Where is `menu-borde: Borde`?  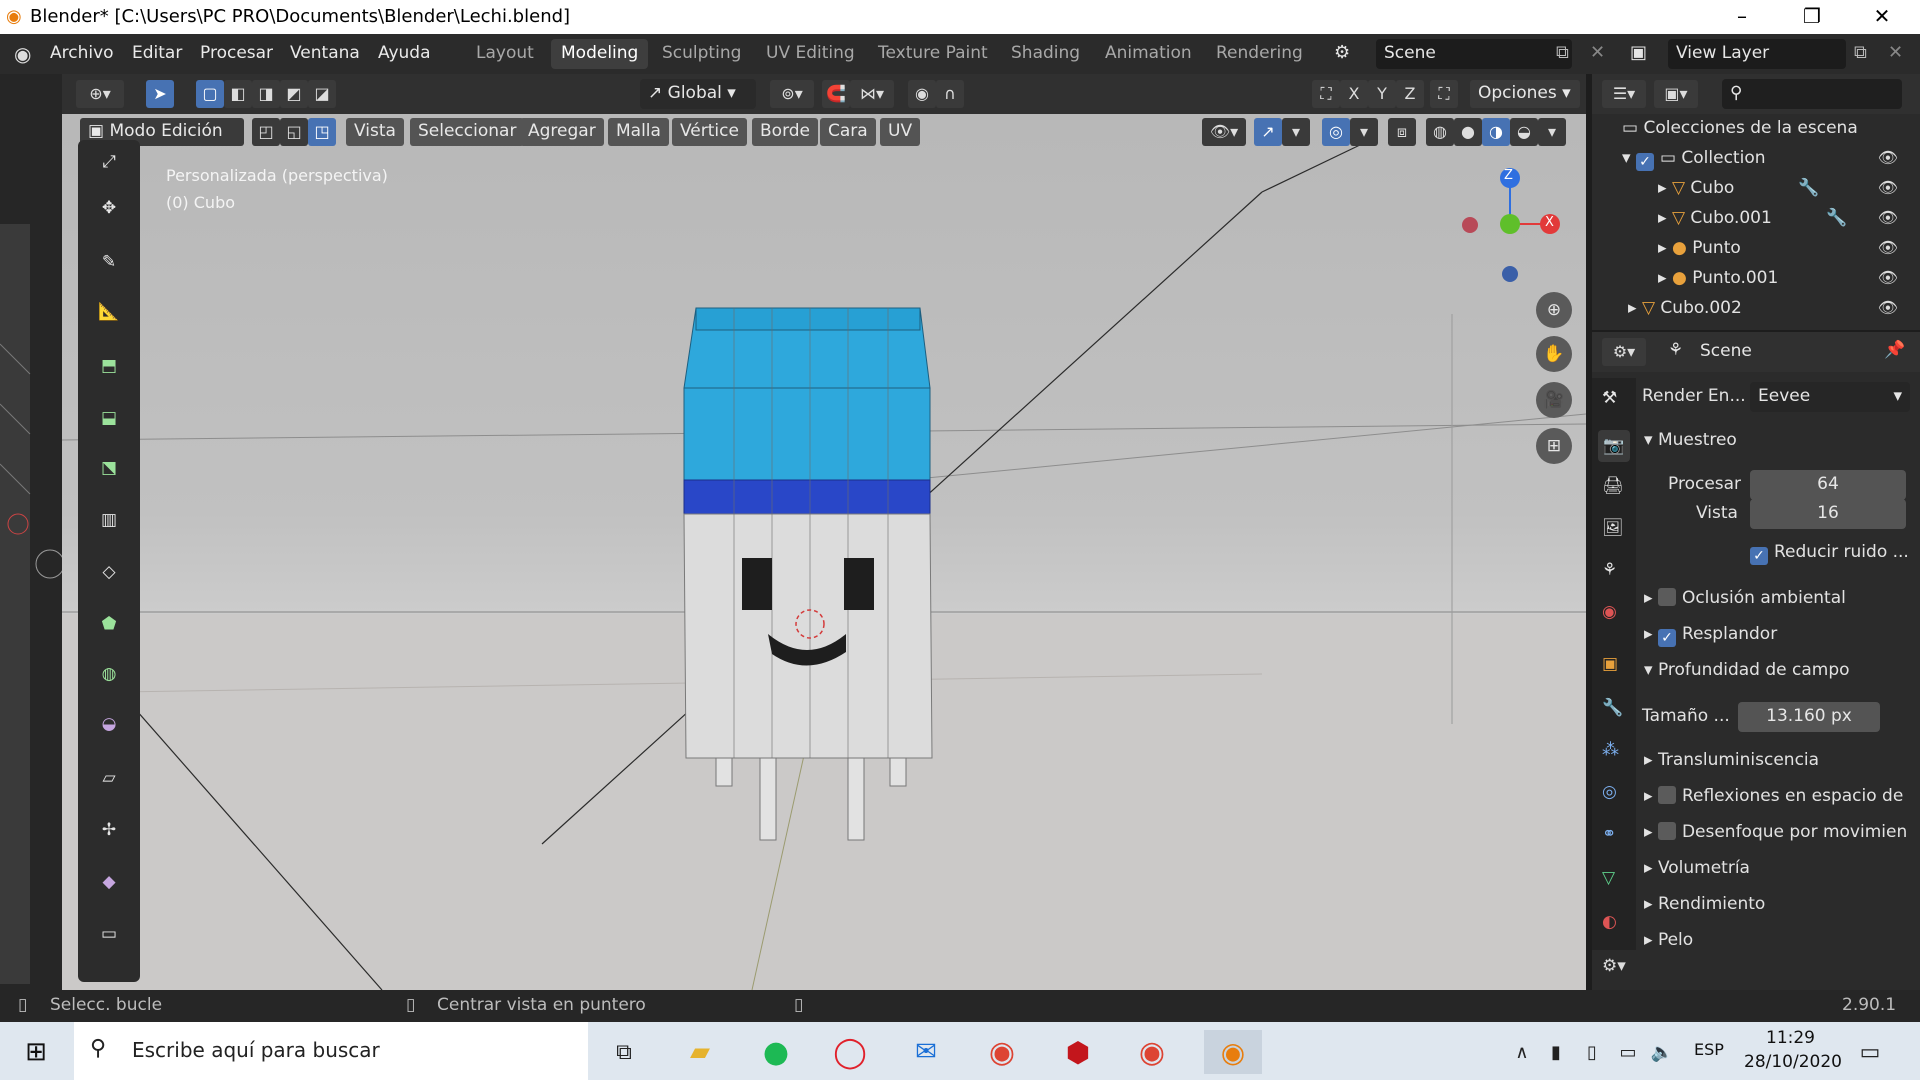
menu-borde: Borde is located at coordinates (785, 132).